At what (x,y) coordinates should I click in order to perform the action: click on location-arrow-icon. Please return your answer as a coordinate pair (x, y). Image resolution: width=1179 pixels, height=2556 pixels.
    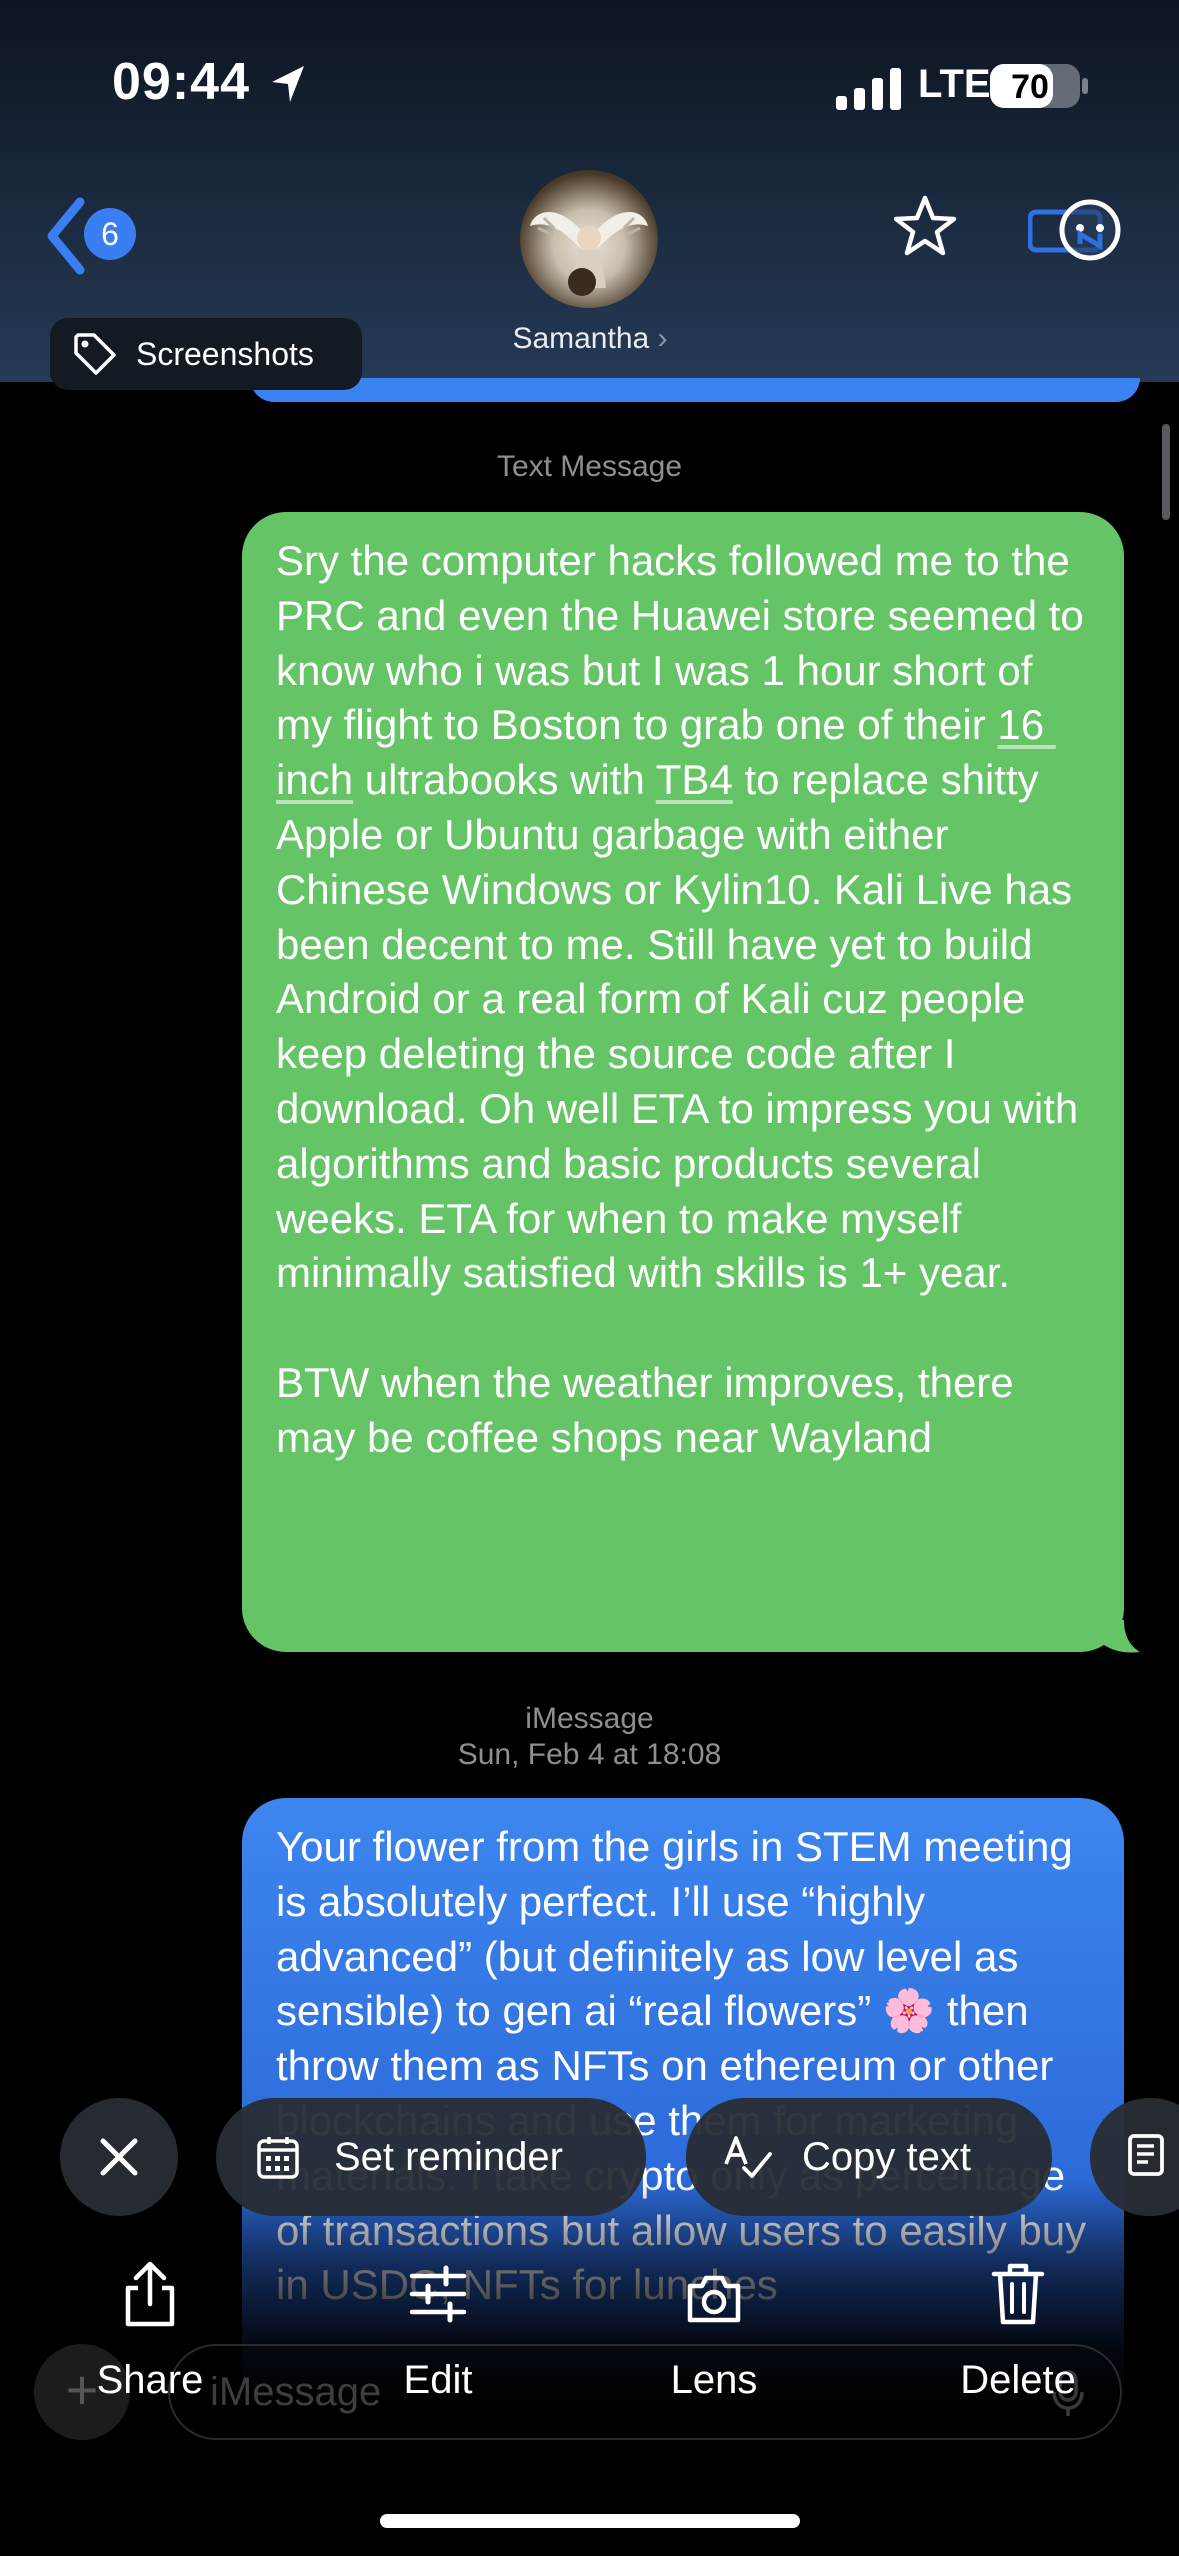
    Looking at the image, I should click on (288, 84).